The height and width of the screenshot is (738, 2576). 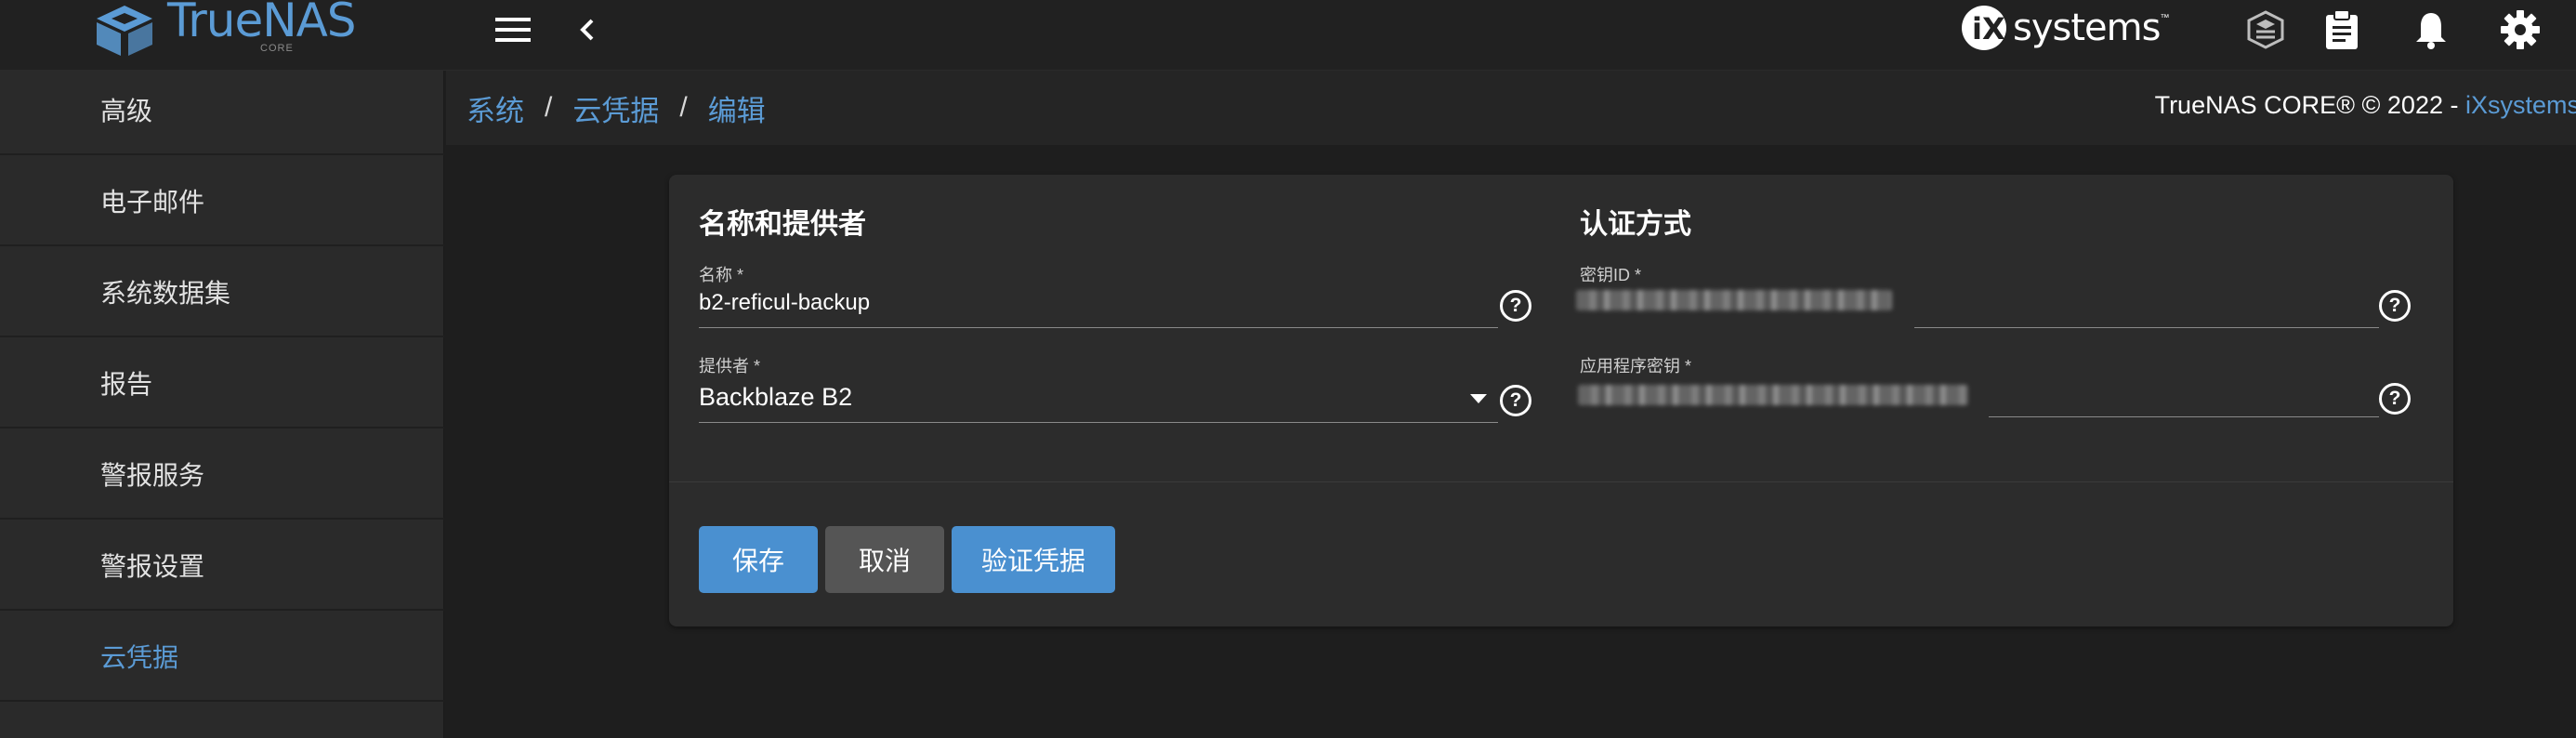 I want to click on provider-select-underline, so click(x=1098, y=422).